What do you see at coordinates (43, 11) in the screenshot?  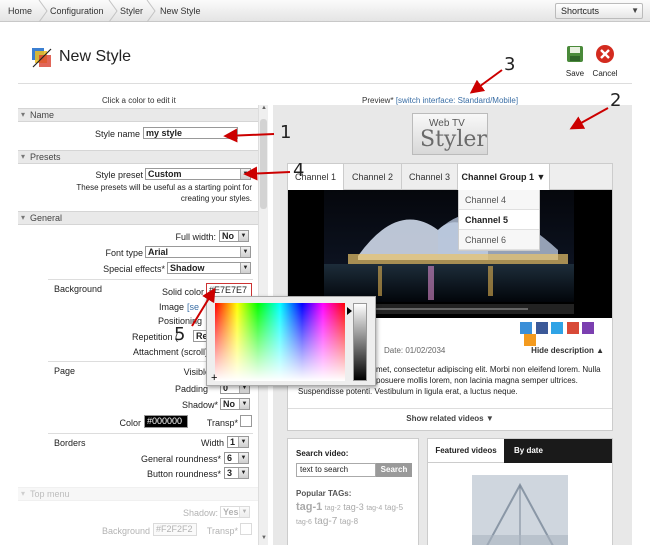 I see `breadcrumb-separator-icon` at bounding box center [43, 11].